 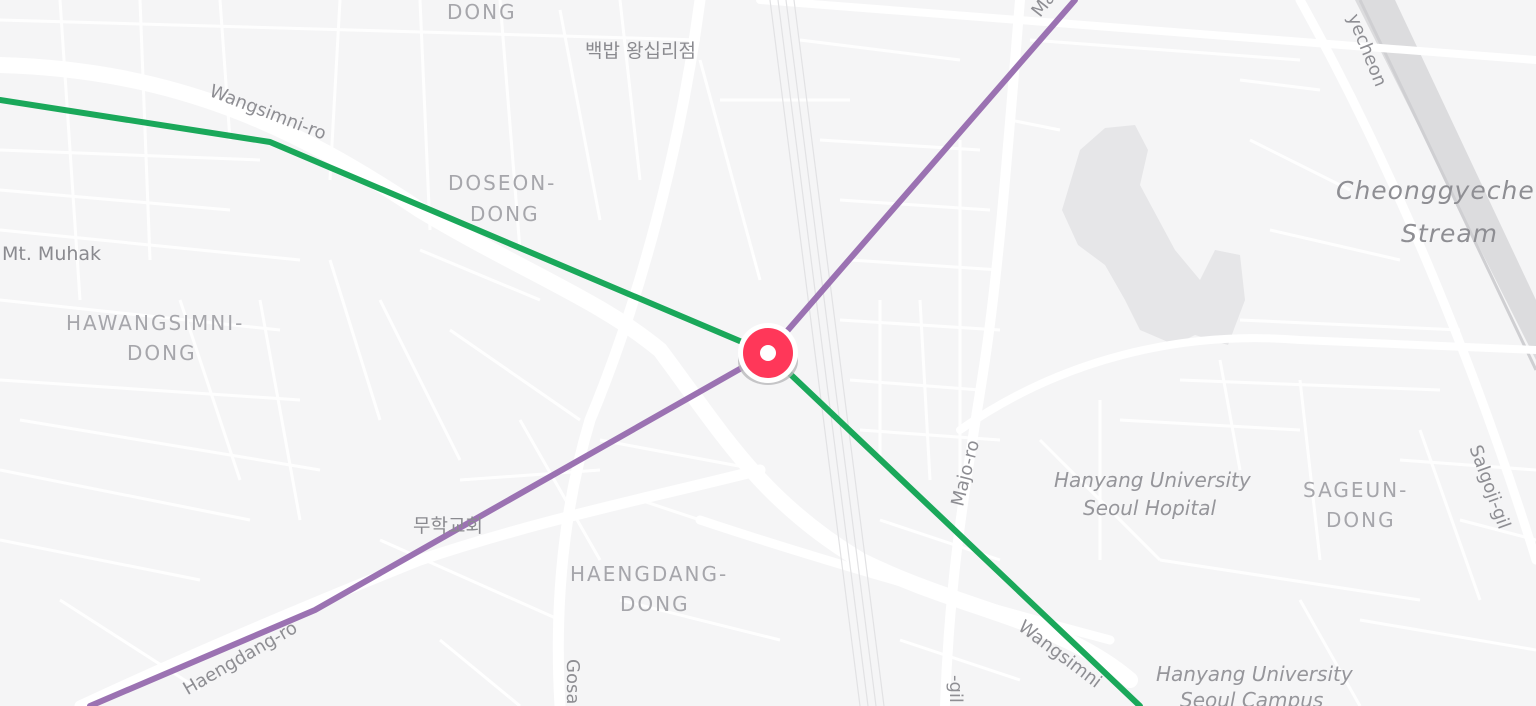 I want to click on poi-label-restaurant: 백밥 왕십리점, so click(x=640, y=51).